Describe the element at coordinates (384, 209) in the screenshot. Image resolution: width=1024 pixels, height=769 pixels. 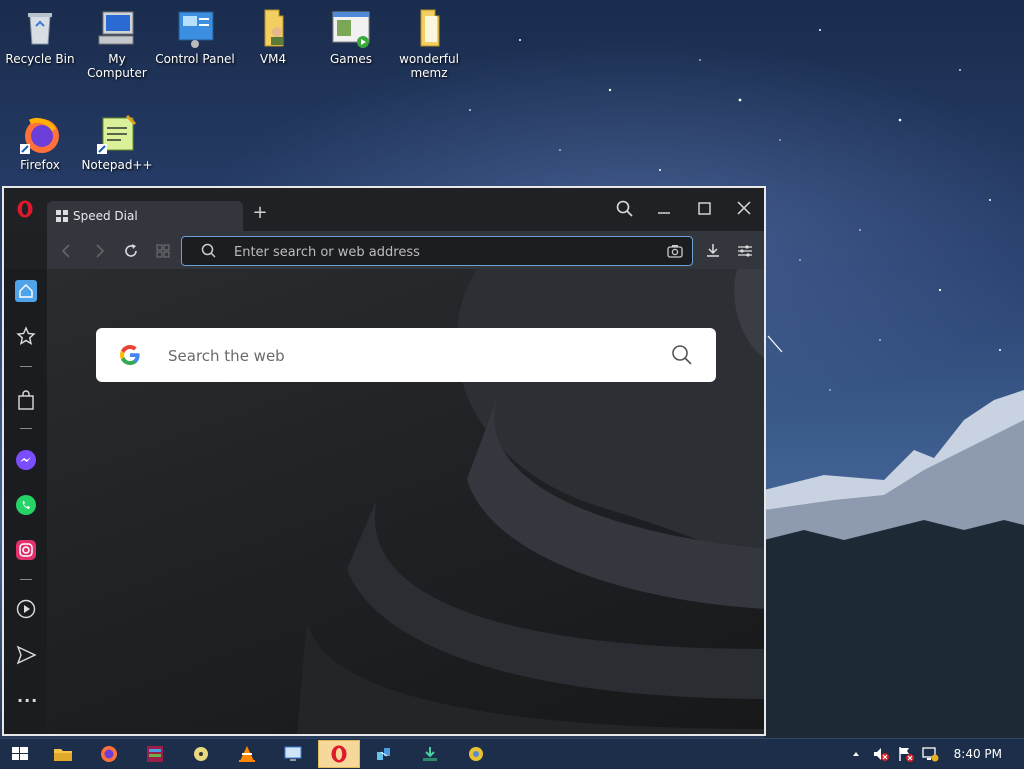
I see `title-bar: Speed Dial +` at that location.